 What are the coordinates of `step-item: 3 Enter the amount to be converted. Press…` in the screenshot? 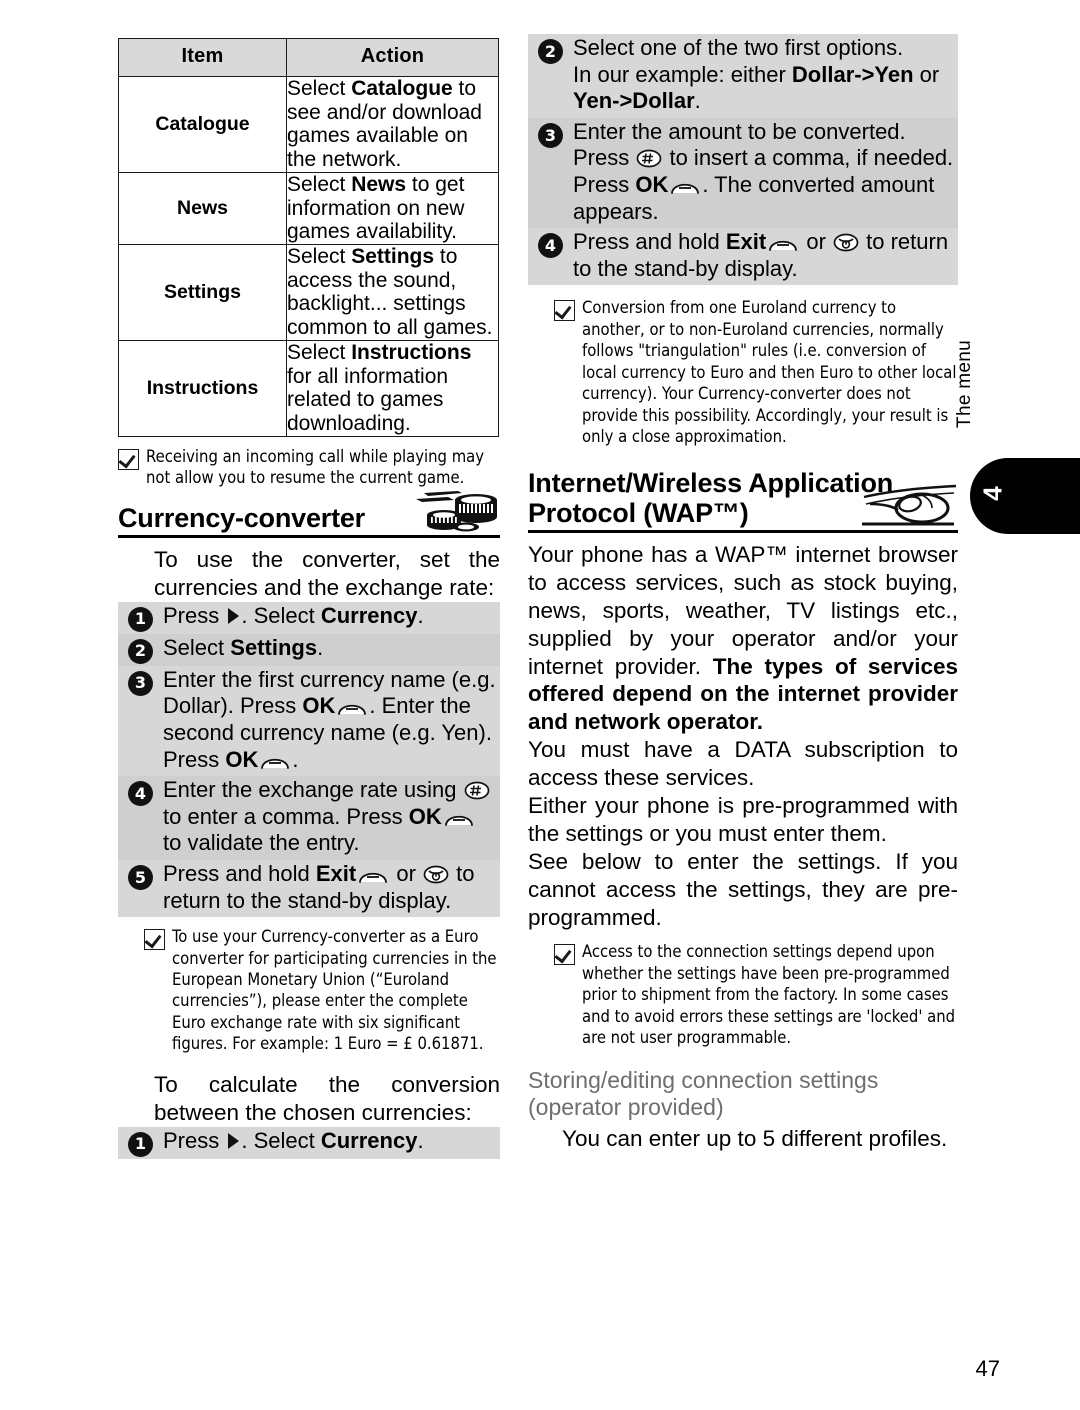 It's located at (743, 173).